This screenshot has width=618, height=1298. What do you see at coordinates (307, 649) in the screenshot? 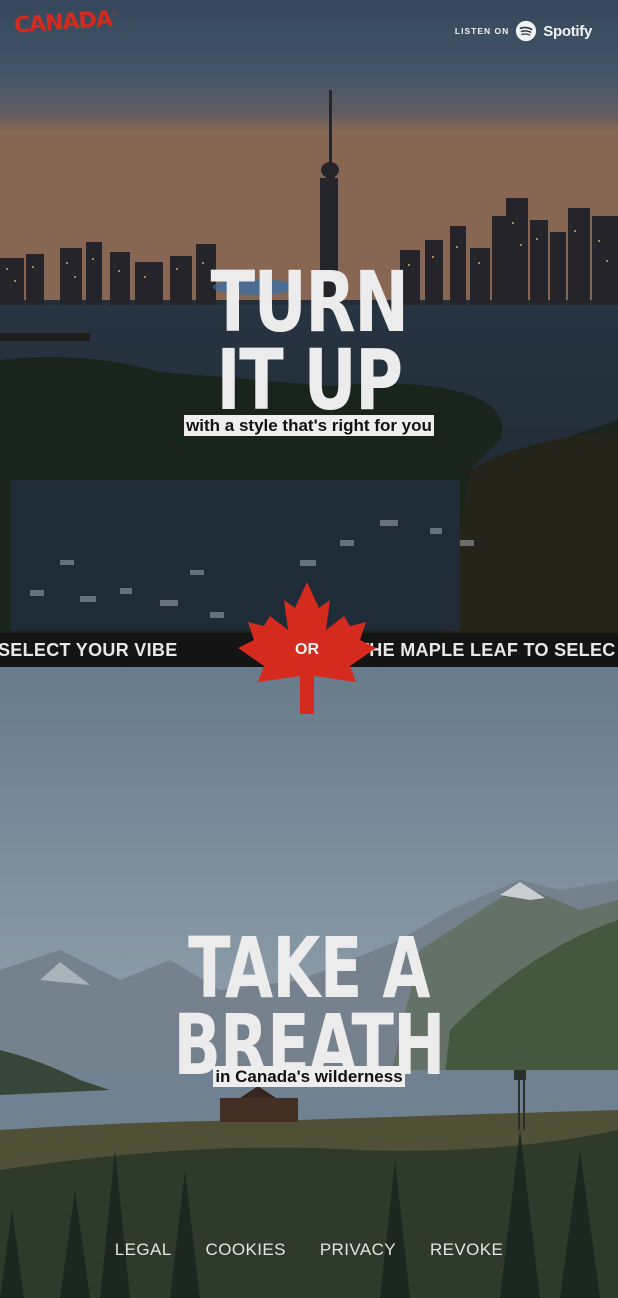
I see `or-label: OR` at bounding box center [307, 649].